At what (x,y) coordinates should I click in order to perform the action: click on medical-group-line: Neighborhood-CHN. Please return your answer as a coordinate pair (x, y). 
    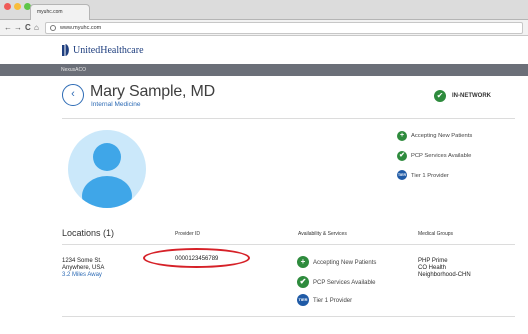
    Looking at the image, I should click on (444, 275).